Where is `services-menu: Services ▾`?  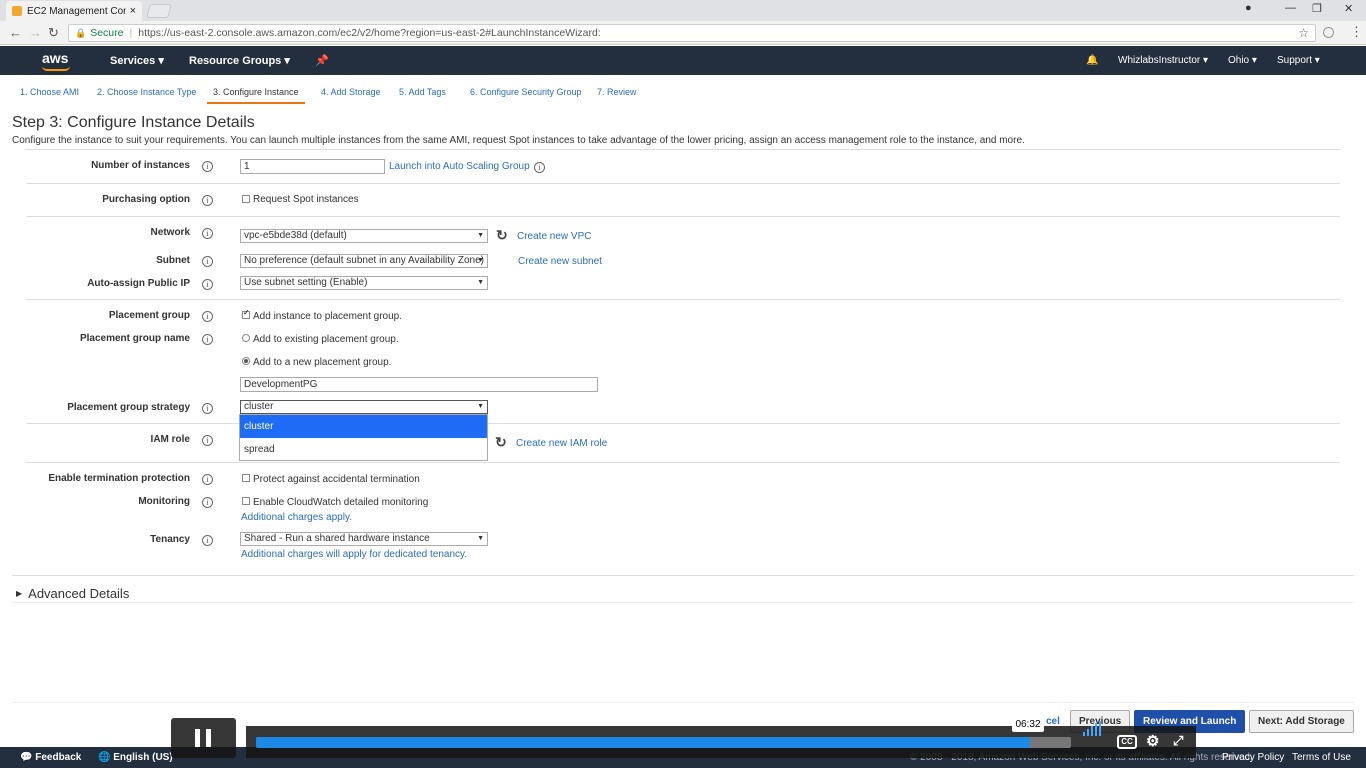
services-menu: Services ▾ is located at coordinates (137, 60).